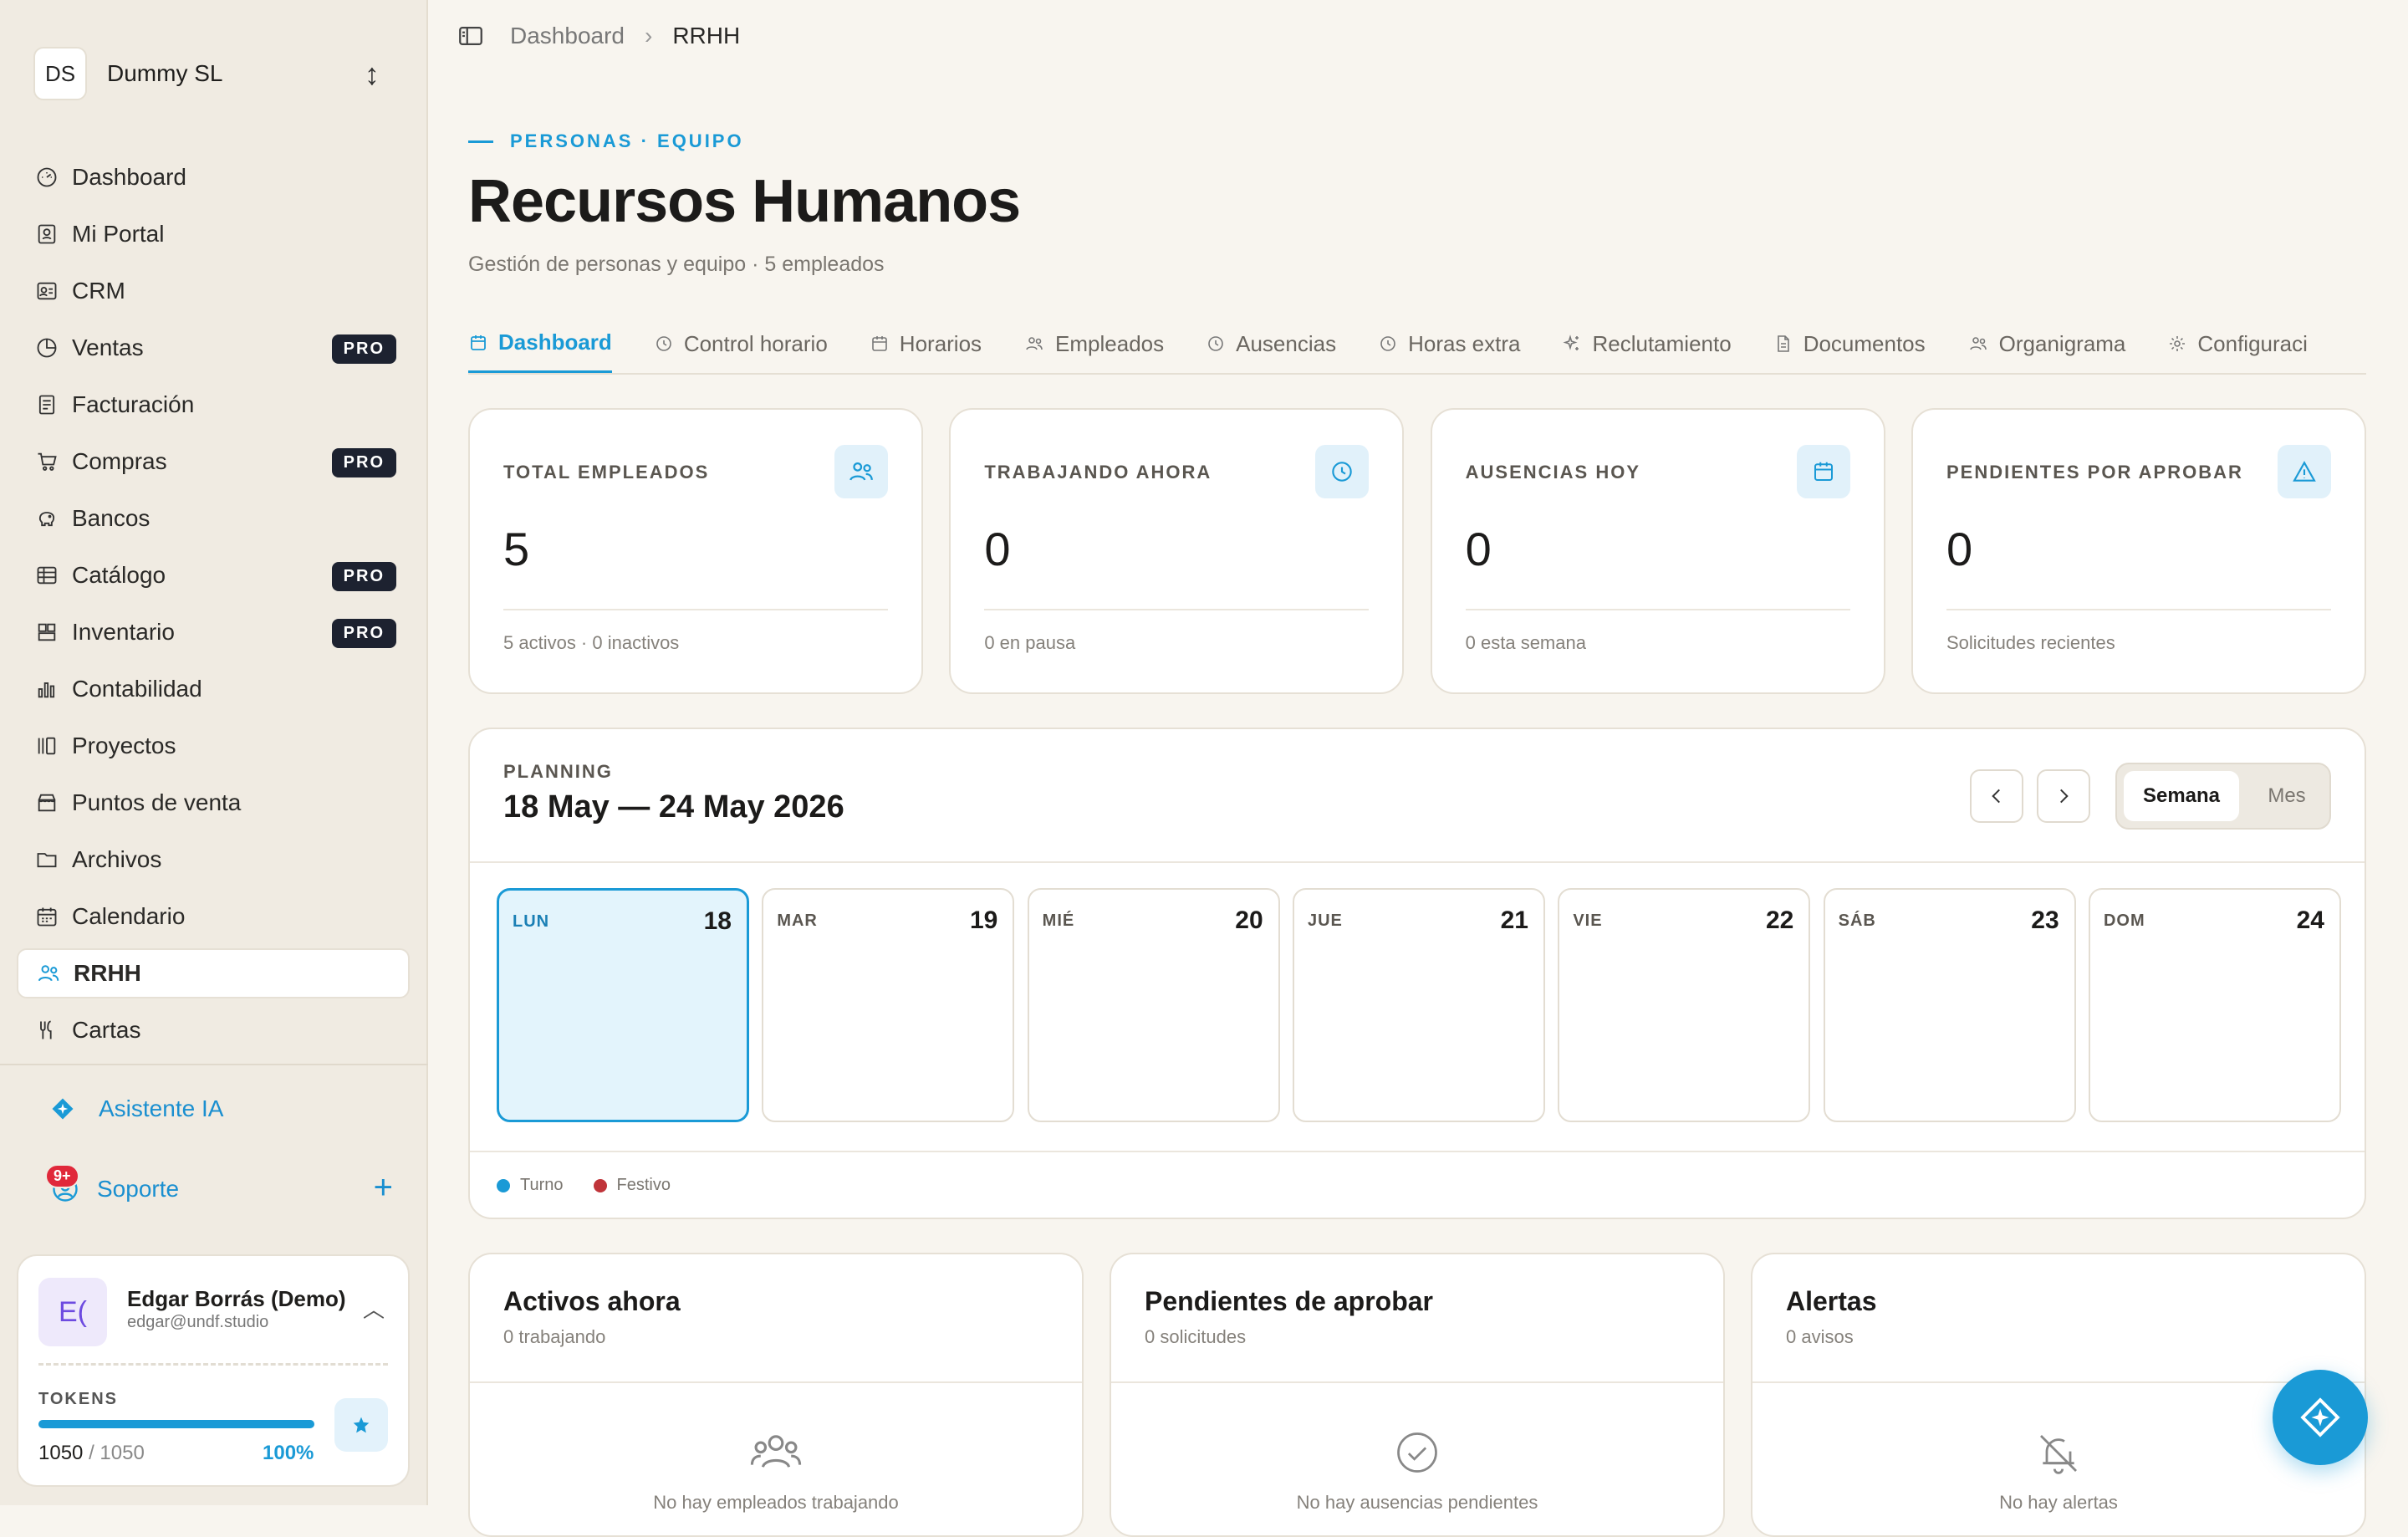 The height and width of the screenshot is (1537, 2408). What do you see at coordinates (124, 745) in the screenshot?
I see `sidebar-item-label: Proyectos` at bounding box center [124, 745].